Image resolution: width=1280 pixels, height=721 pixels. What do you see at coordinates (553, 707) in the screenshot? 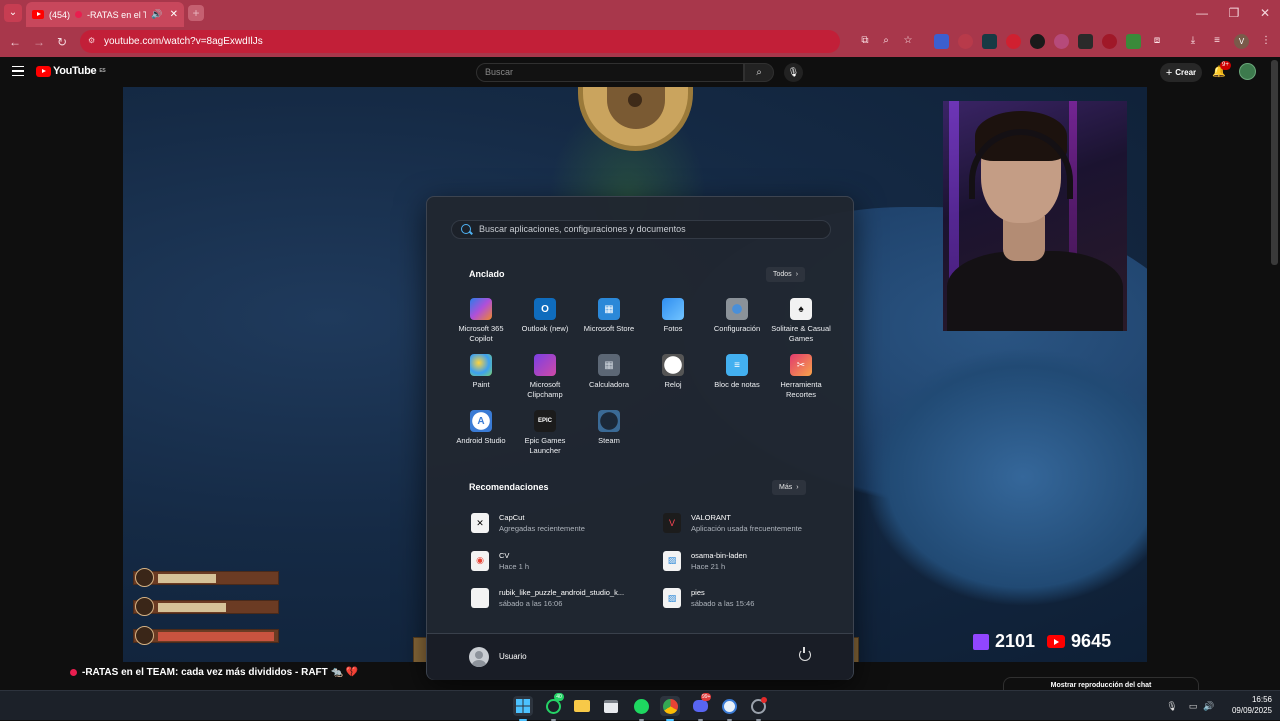
I see `whatsapp-taskbar-button: 40` at bounding box center [553, 707].